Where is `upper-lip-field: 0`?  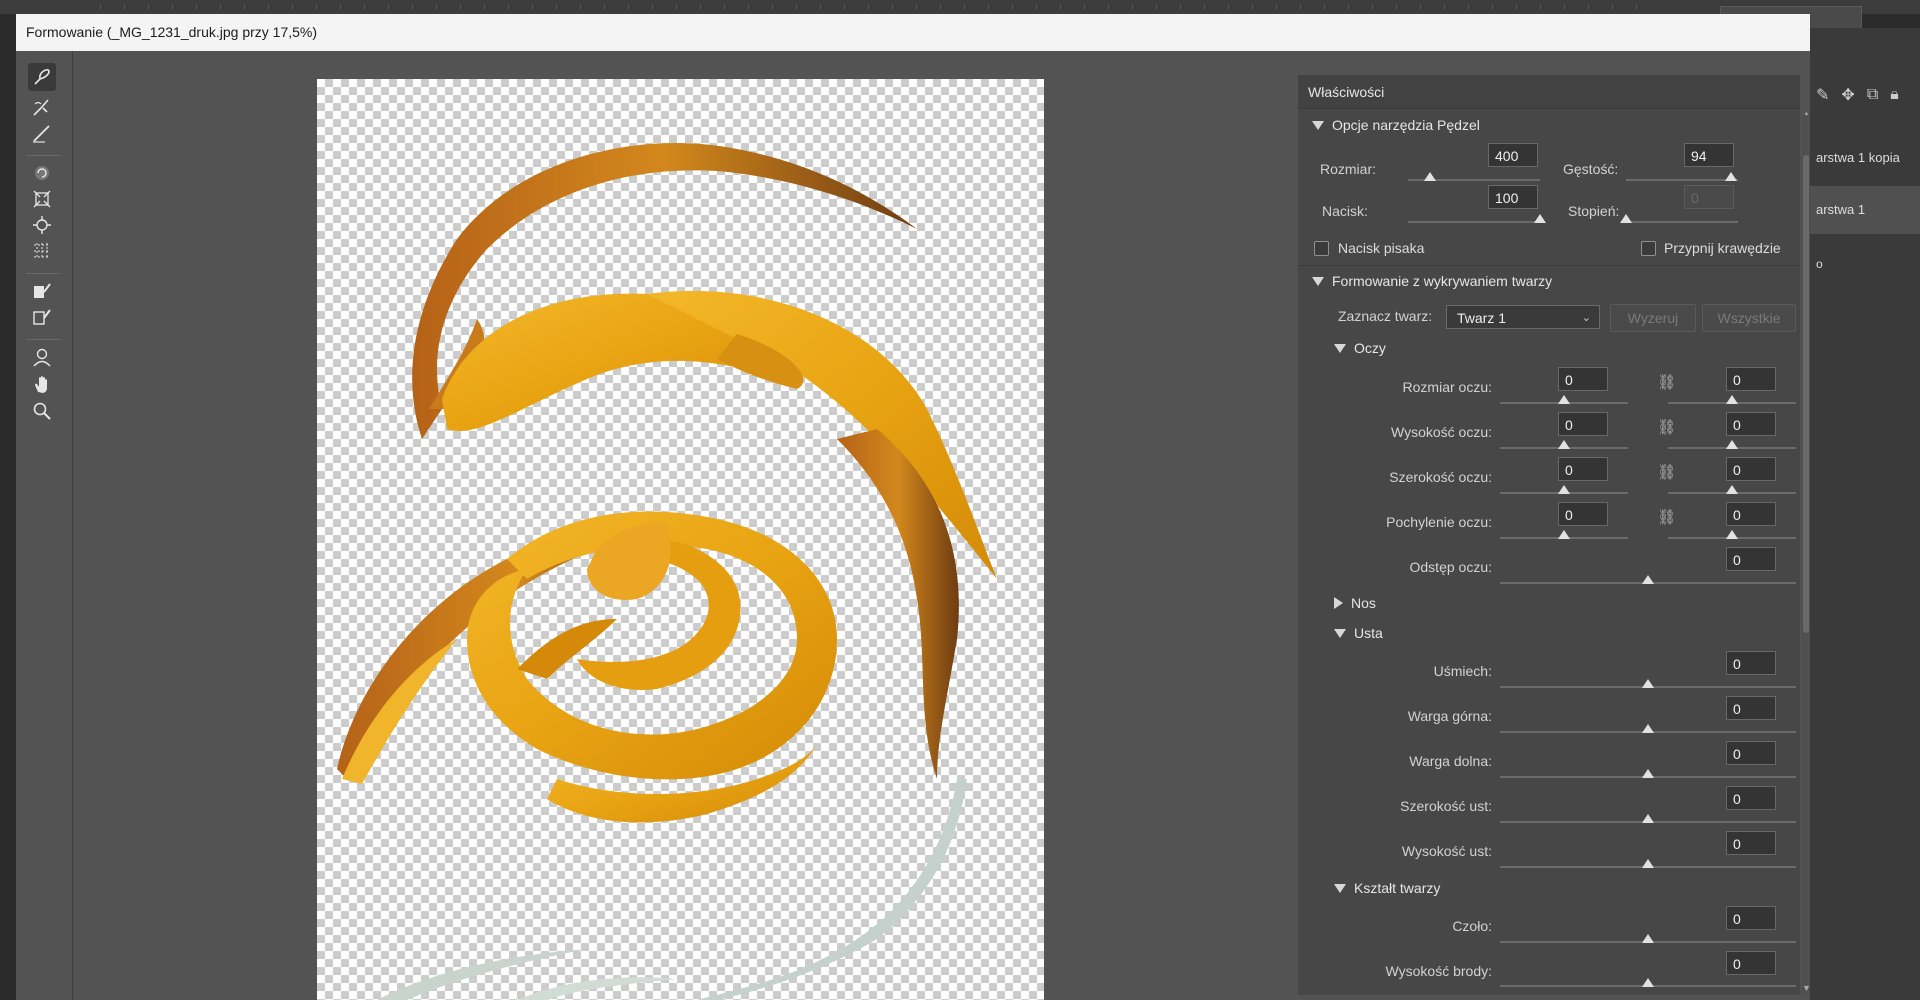 upper-lip-field: 0 is located at coordinates (1751, 708).